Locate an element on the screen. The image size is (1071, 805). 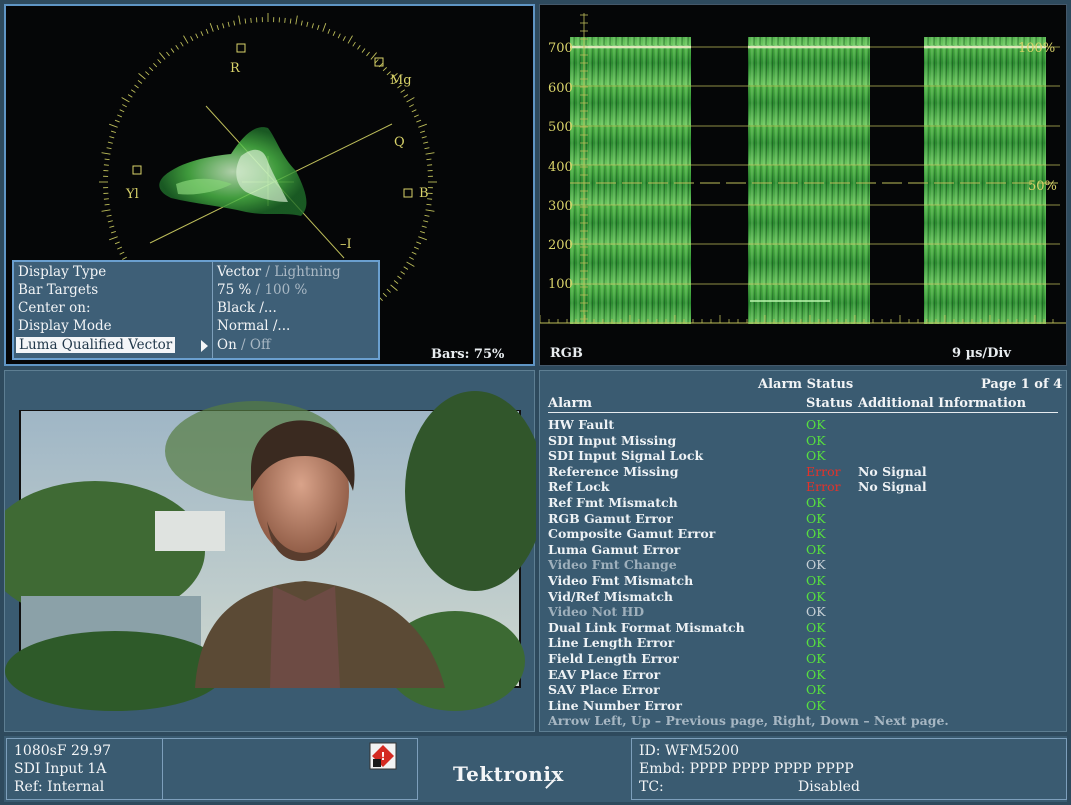
input-source: SDI Input 1A is located at coordinates (60, 769).